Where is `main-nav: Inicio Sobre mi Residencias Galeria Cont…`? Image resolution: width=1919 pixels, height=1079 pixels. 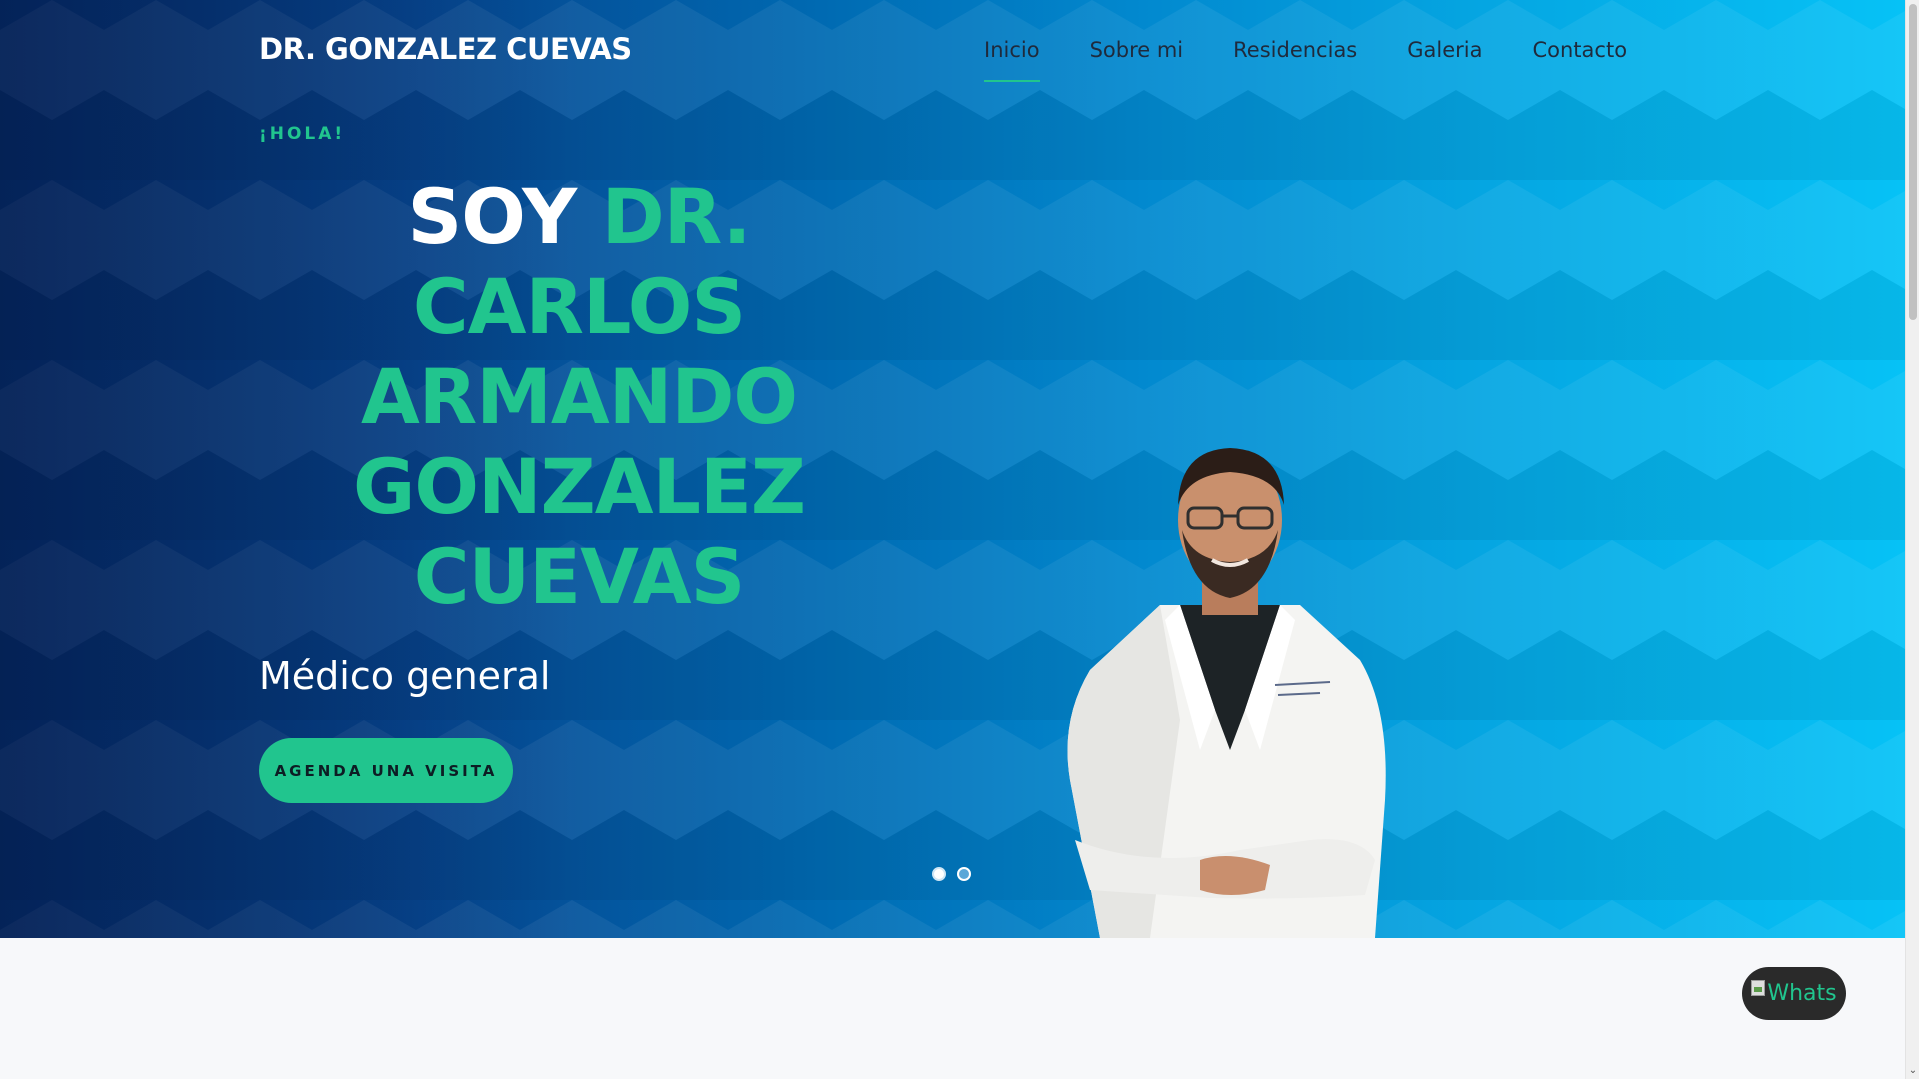
main-nav: Inicio Sobre mi Residencias Galeria Cont… is located at coordinates (1305, 59).